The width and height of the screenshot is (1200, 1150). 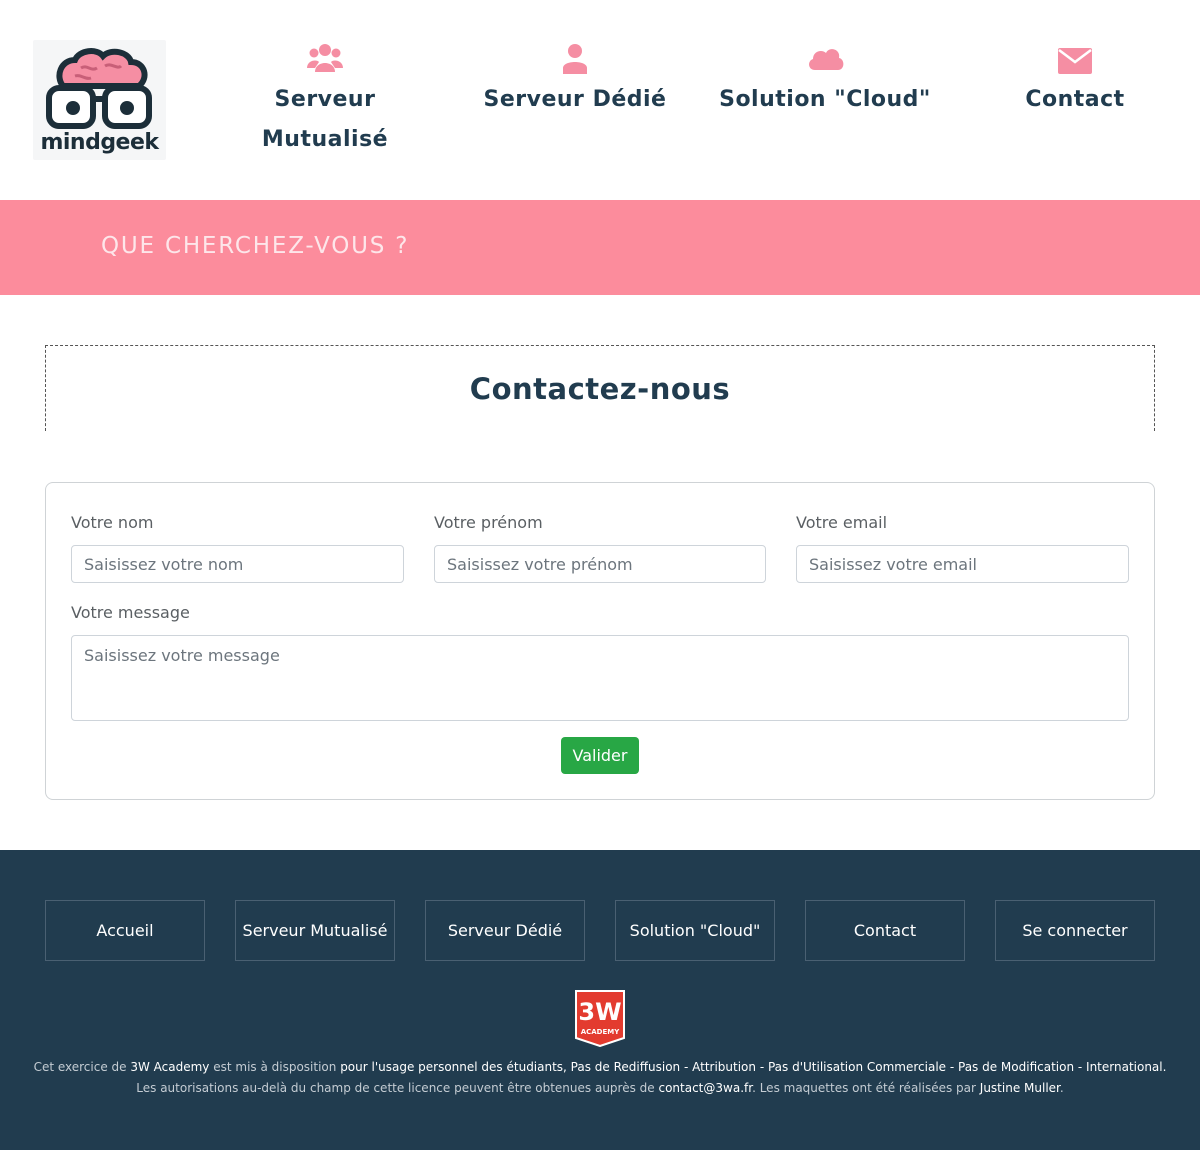 What do you see at coordinates (99, 142) in the screenshot?
I see `logo-text: mindgeek` at bounding box center [99, 142].